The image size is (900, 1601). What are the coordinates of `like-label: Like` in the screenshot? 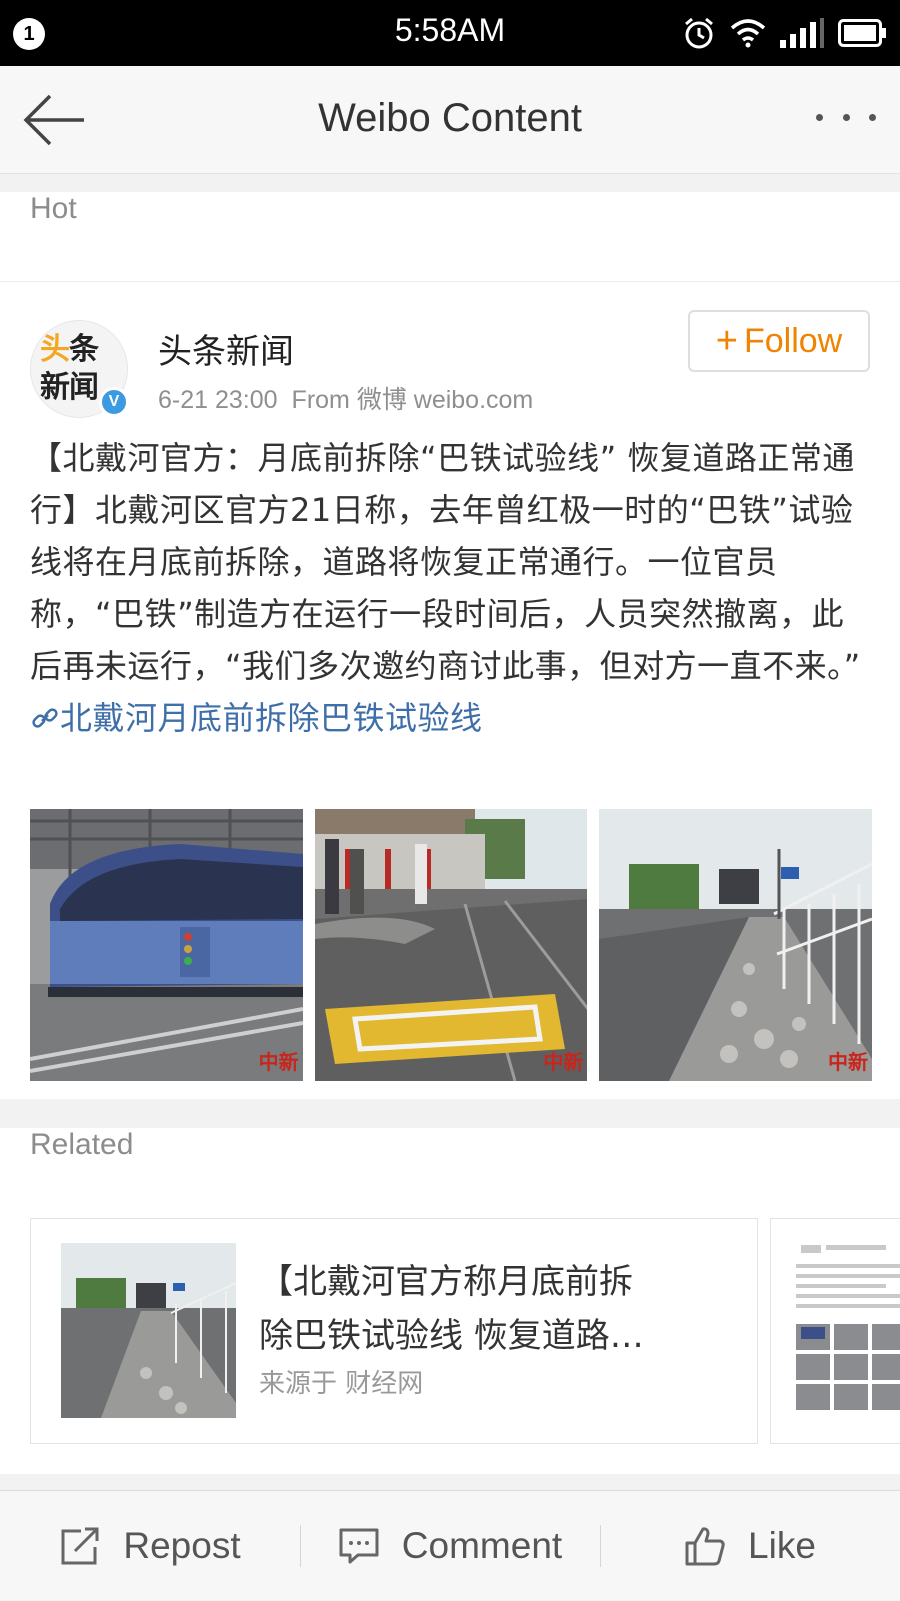 It's located at (782, 1545).